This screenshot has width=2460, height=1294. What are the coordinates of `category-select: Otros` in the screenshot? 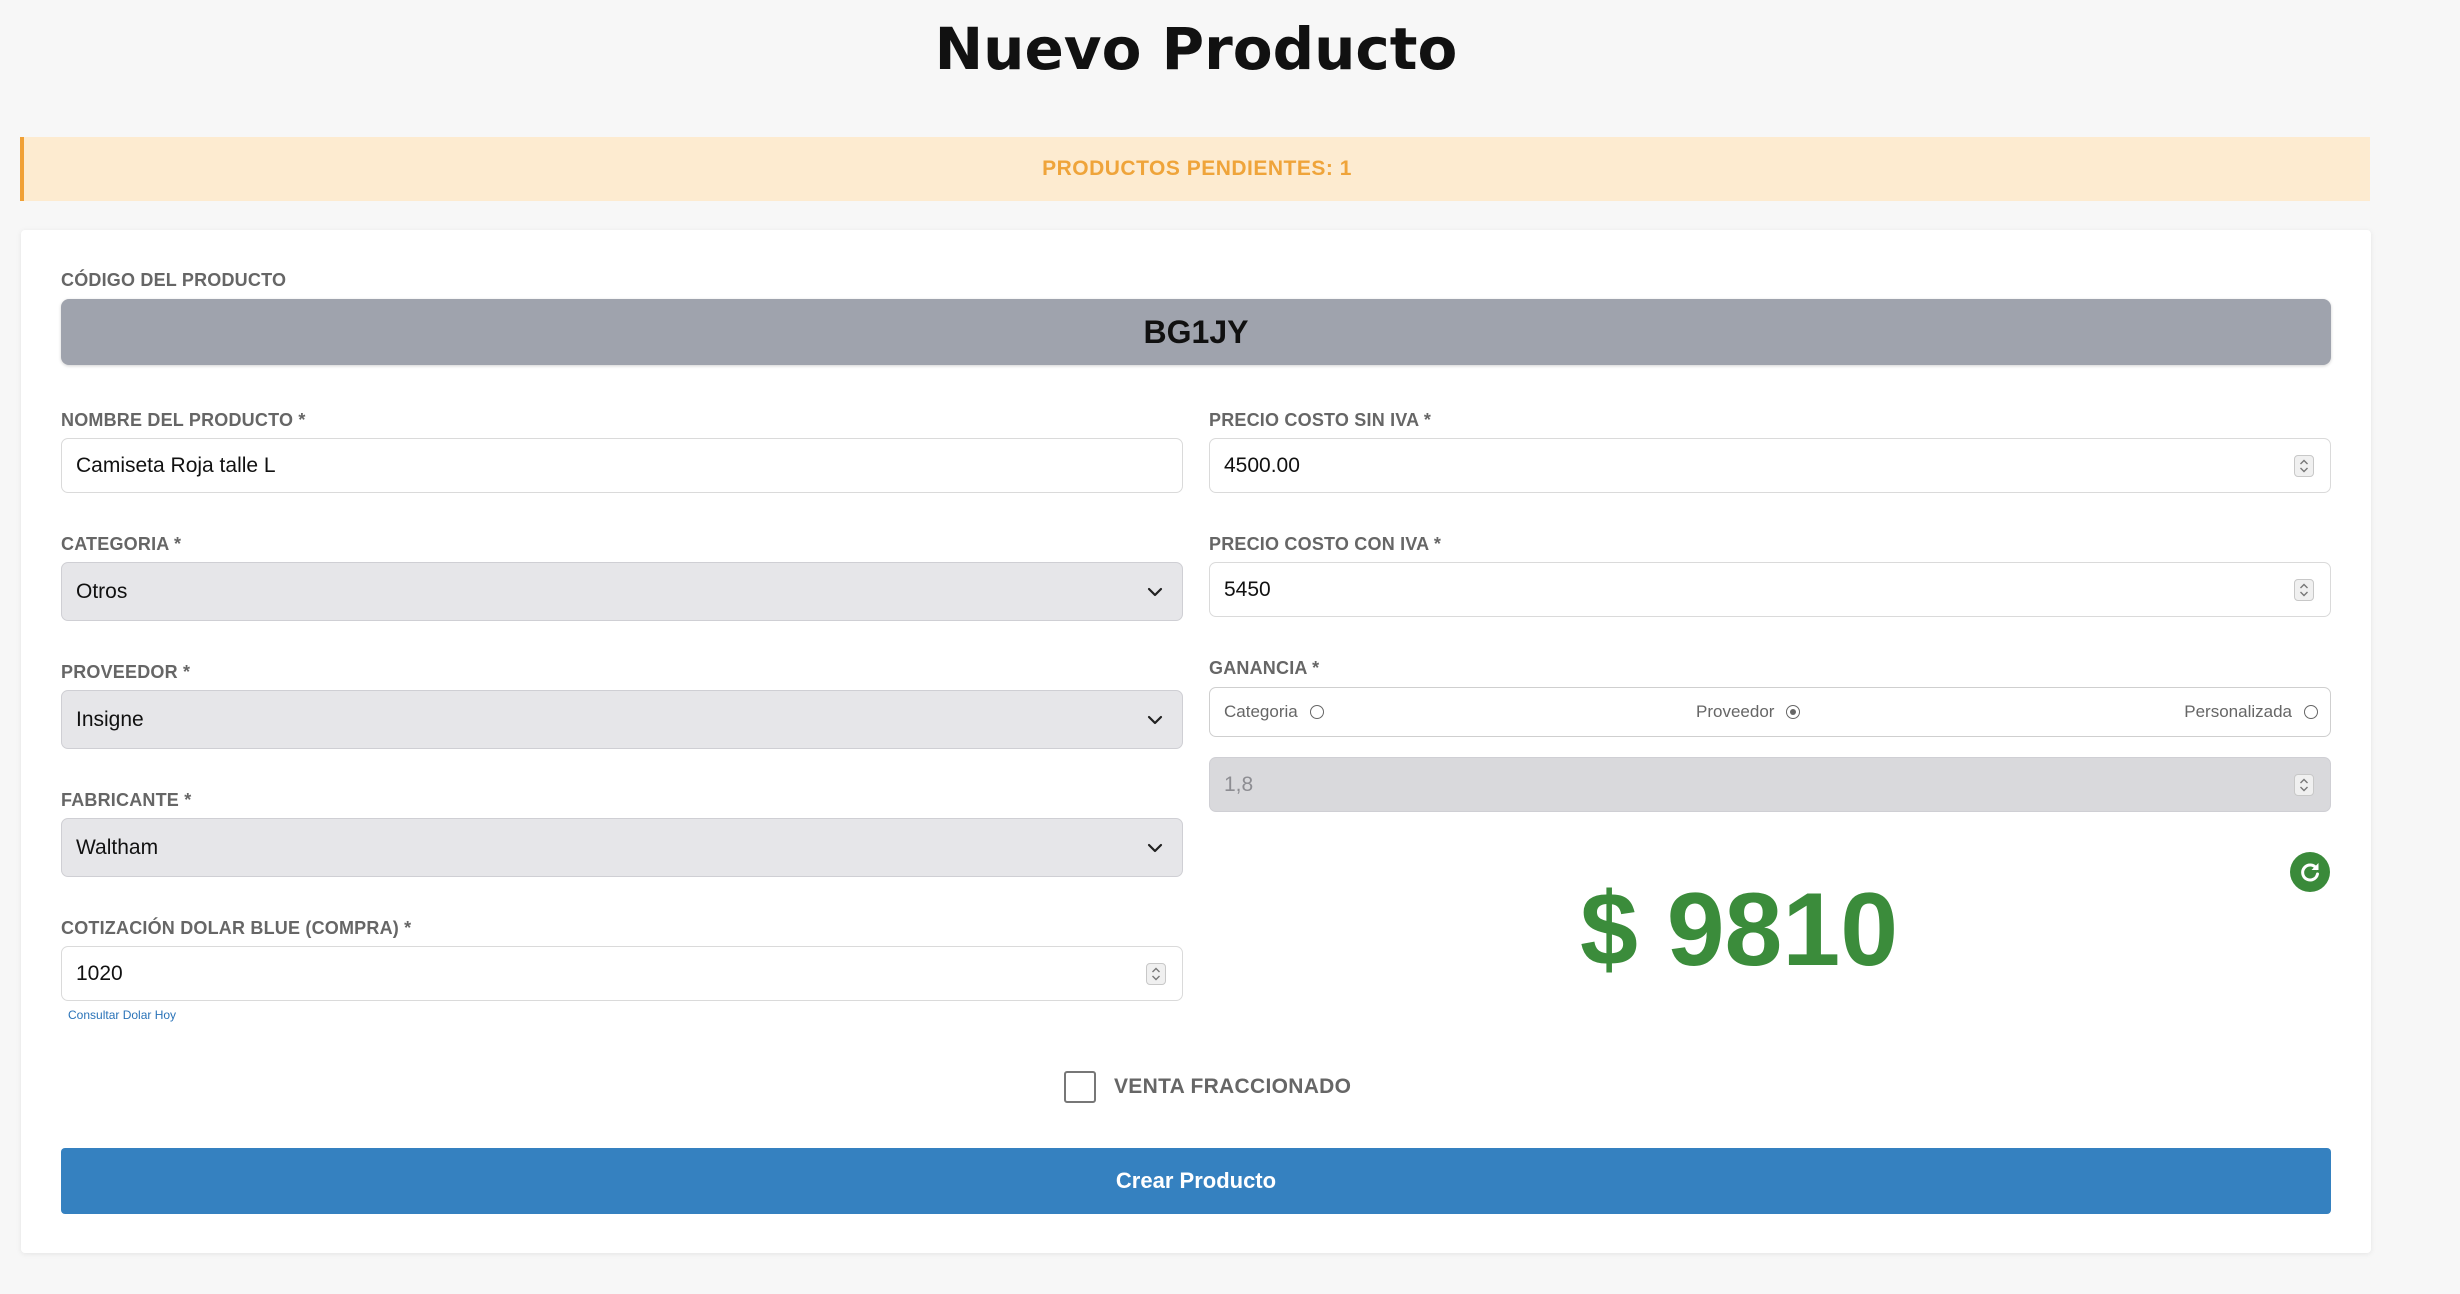 It's located at (622, 591).